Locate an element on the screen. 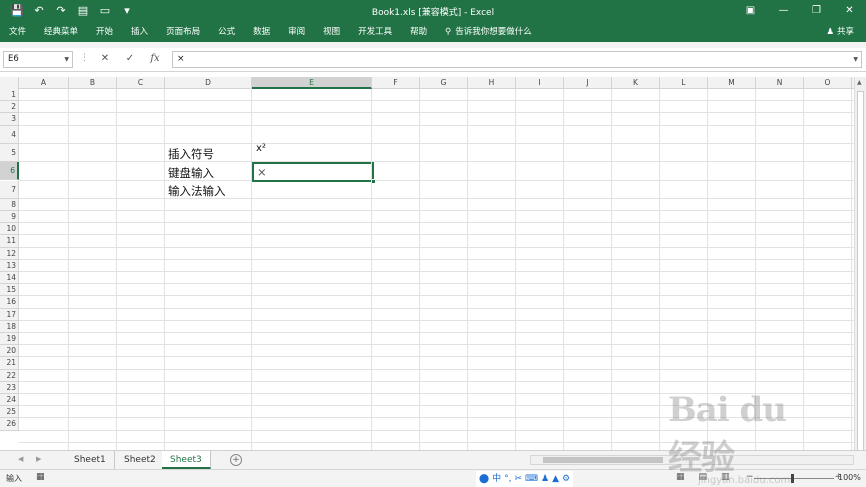  row-header-12: 12 is located at coordinates (9, 253).